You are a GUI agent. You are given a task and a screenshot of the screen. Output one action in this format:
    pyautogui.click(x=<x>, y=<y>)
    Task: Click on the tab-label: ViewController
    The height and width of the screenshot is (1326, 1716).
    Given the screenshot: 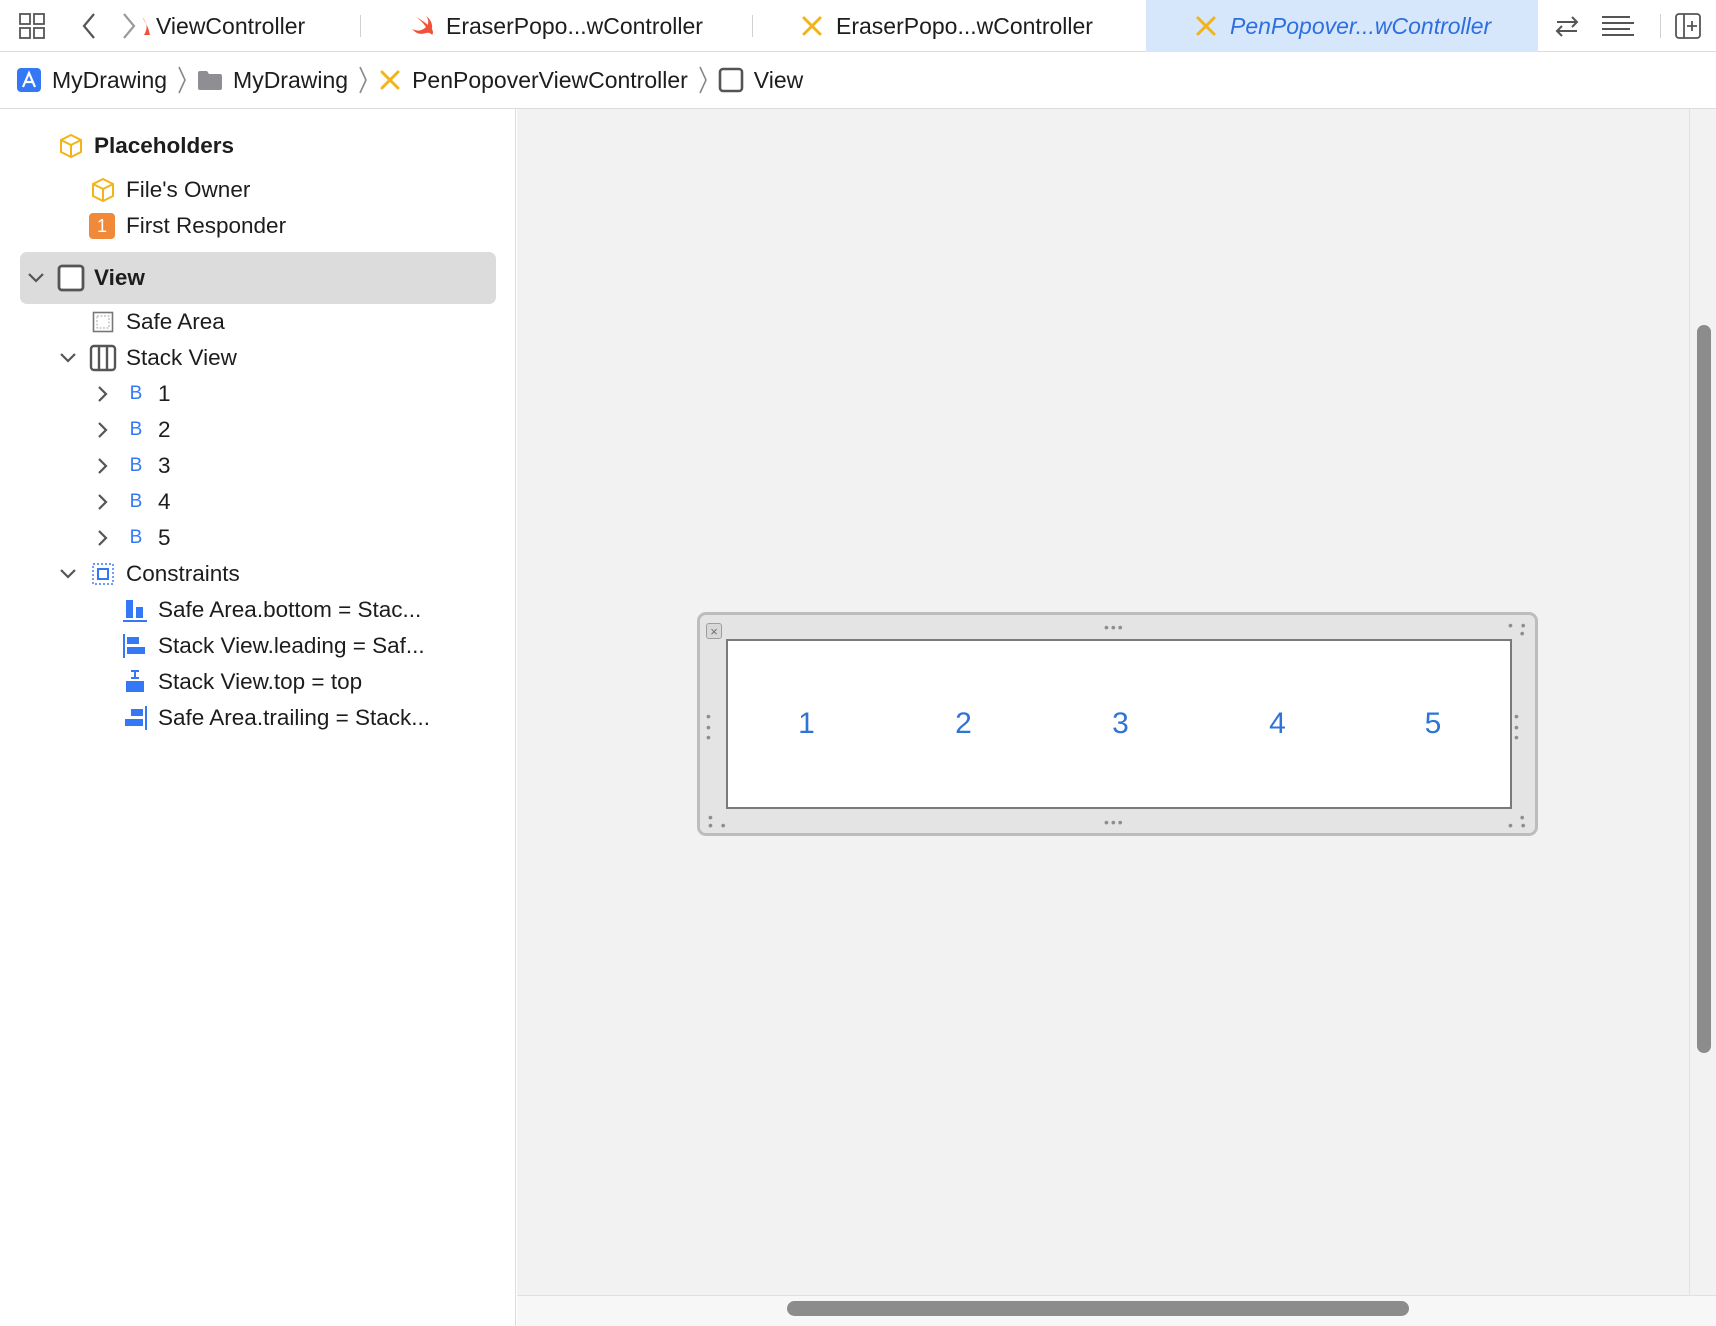 What is the action you would take?
    pyautogui.click(x=231, y=25)
    